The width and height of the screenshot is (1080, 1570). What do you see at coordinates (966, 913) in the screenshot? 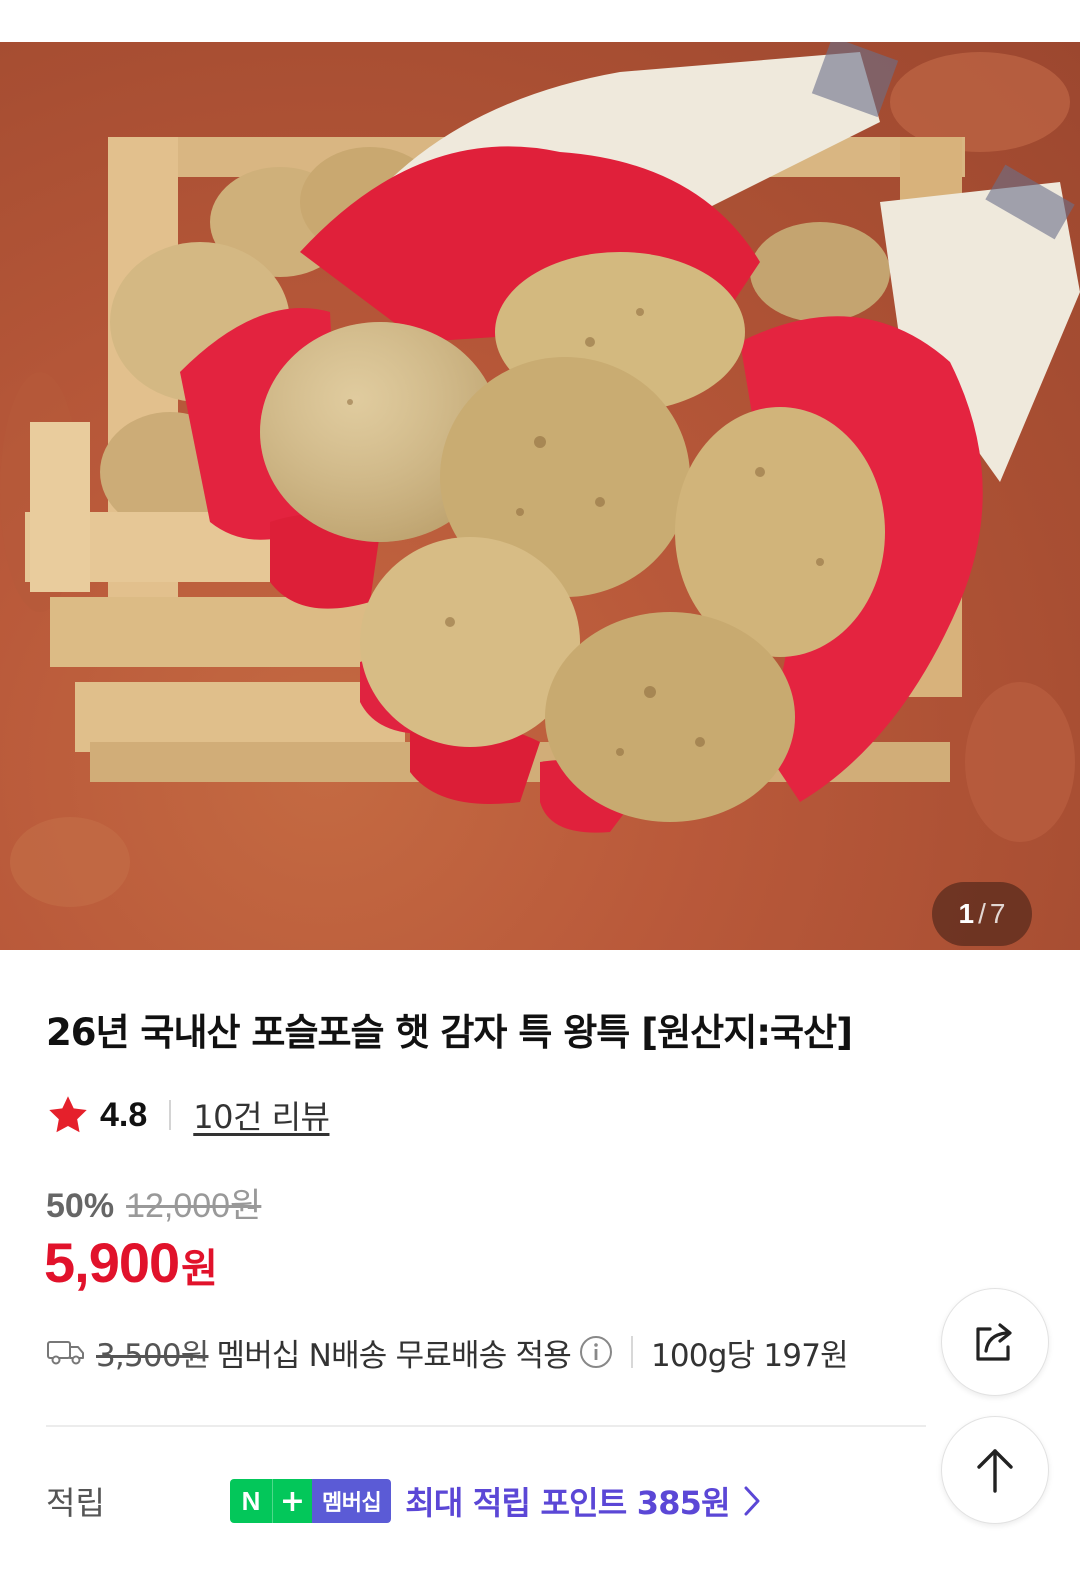
I see `current-image-index: 1` at bounding box center [966, 913].